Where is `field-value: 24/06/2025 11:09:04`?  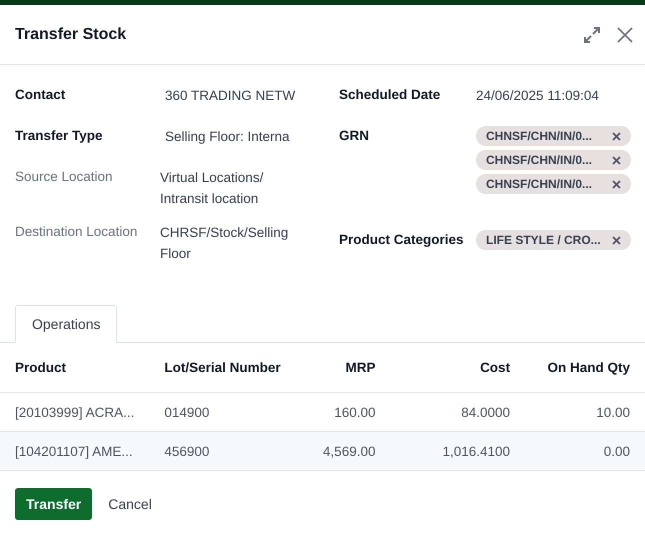 field-value: 24/06/2025 11:09:04 is located at coordinates (538, 96).